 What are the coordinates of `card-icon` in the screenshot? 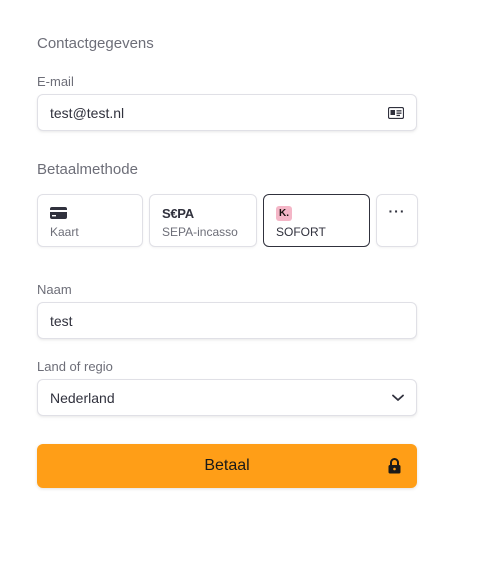 It's located at (90, 213).